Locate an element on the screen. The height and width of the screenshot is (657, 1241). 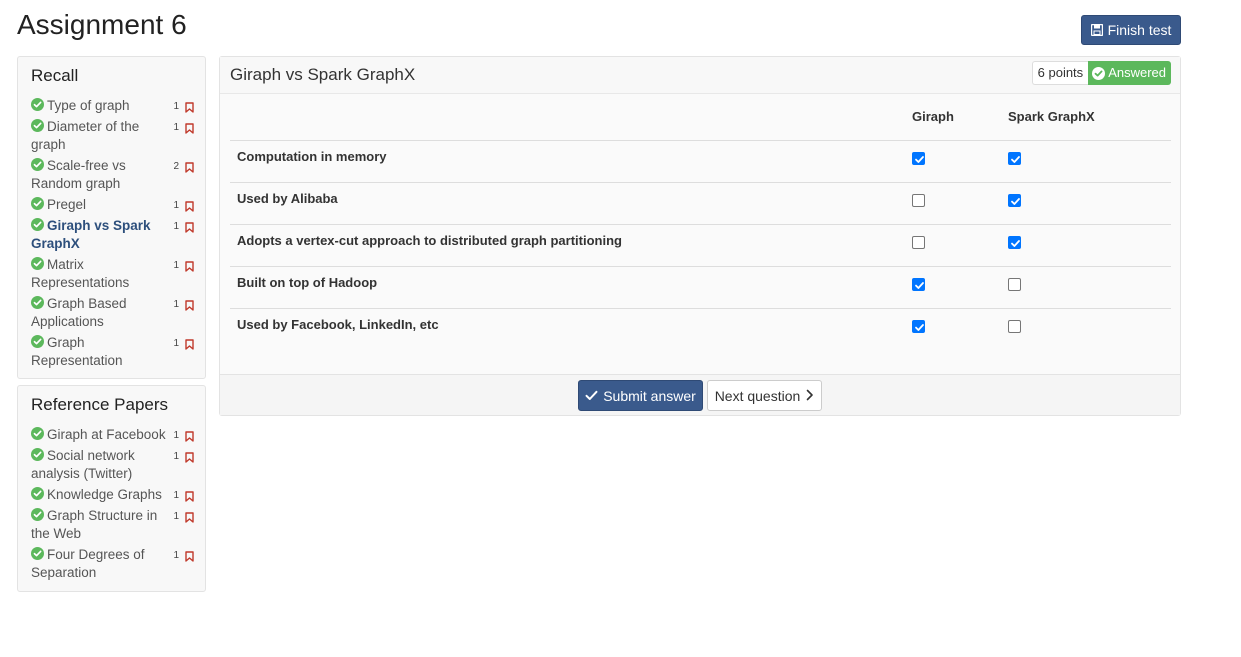
sidebar-item-label: Social network analysis (Twitter) is located at coordinates (83, 464).